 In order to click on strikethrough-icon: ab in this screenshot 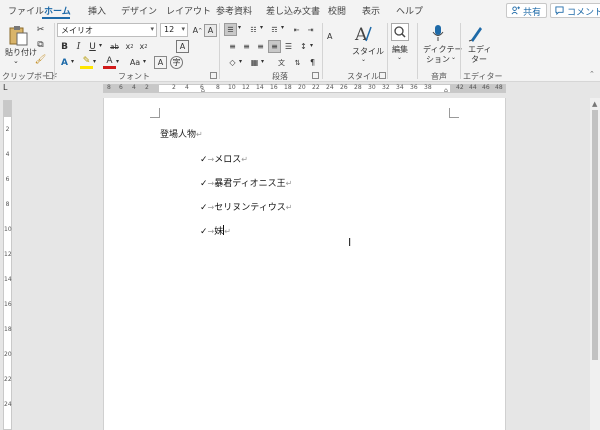, I will do `click(114, 46)`.